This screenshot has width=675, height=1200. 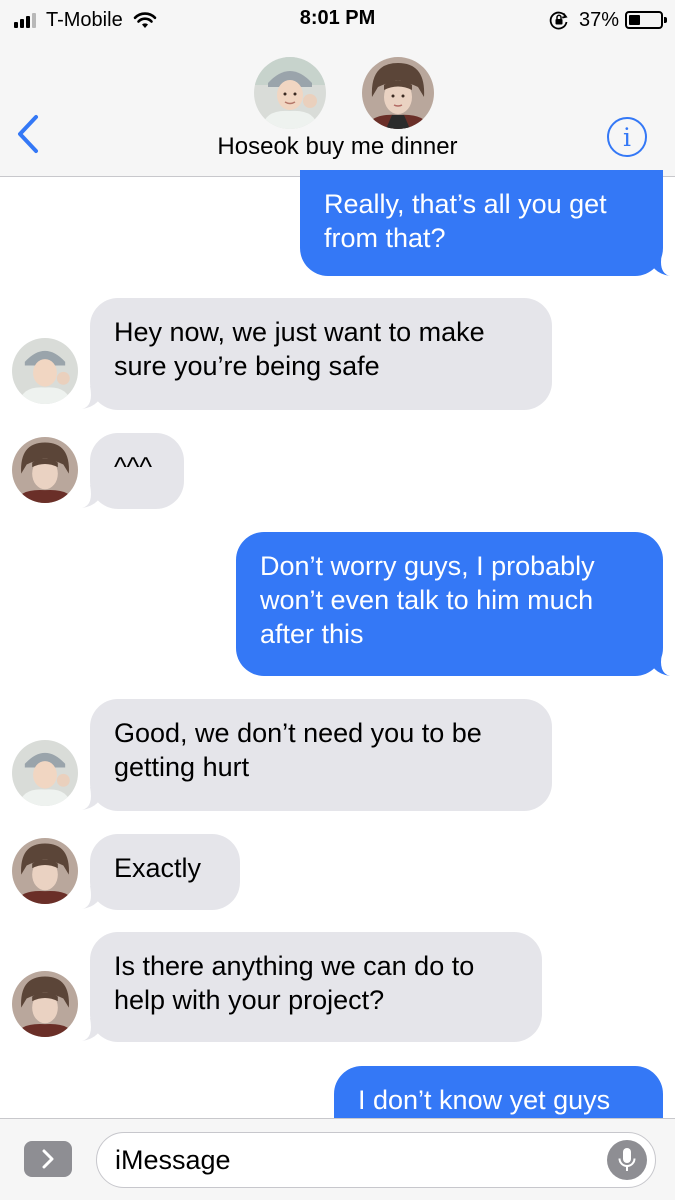 I want to click on message-text: Good, we don’t need you to be, so click(x=298, y=733).